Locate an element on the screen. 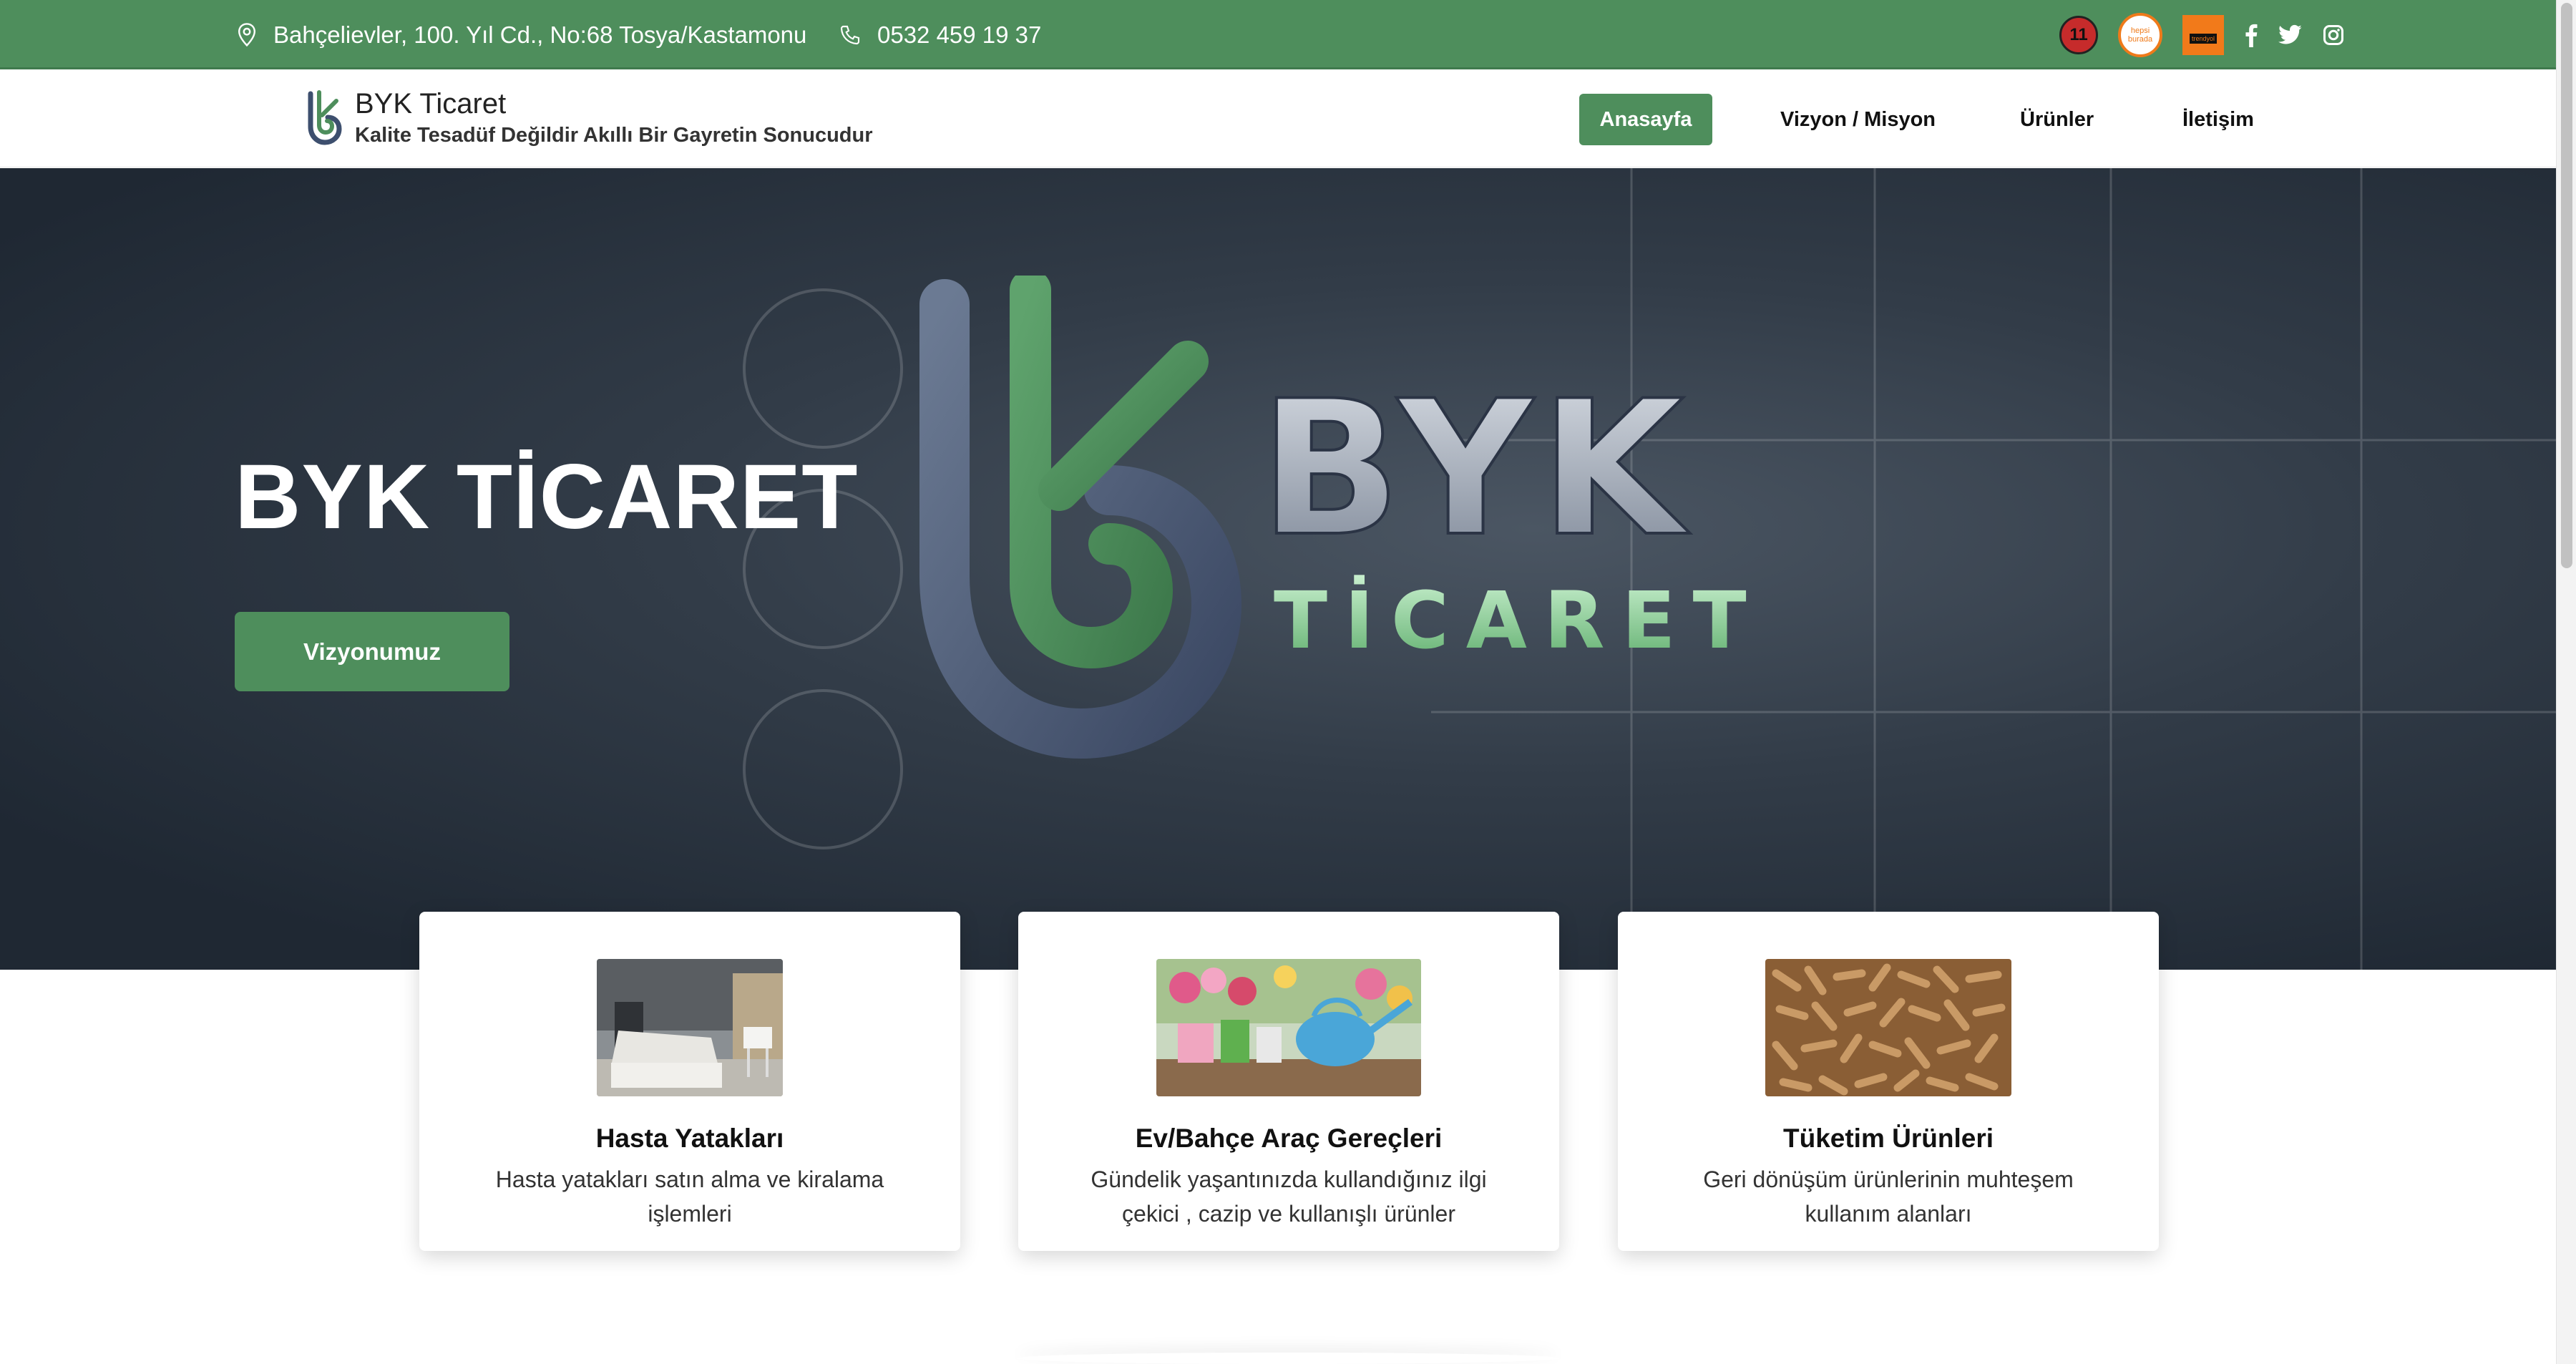 The image size is (2576, 1364). hepsiburada-icon: hepsi burada is located at coordinates (2140, 34).